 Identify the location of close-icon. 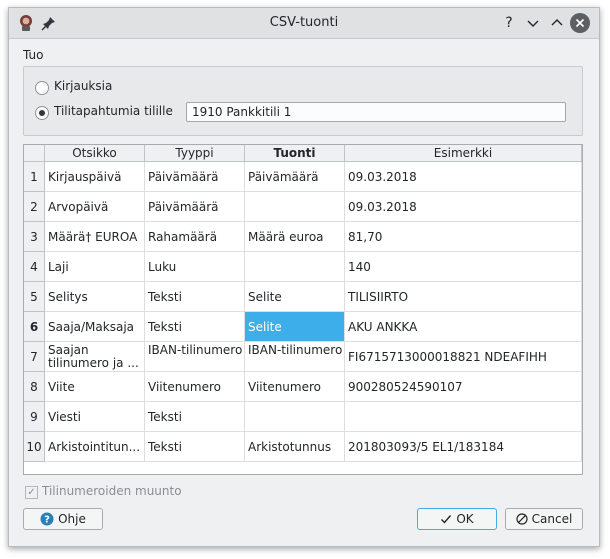
(580, 23).